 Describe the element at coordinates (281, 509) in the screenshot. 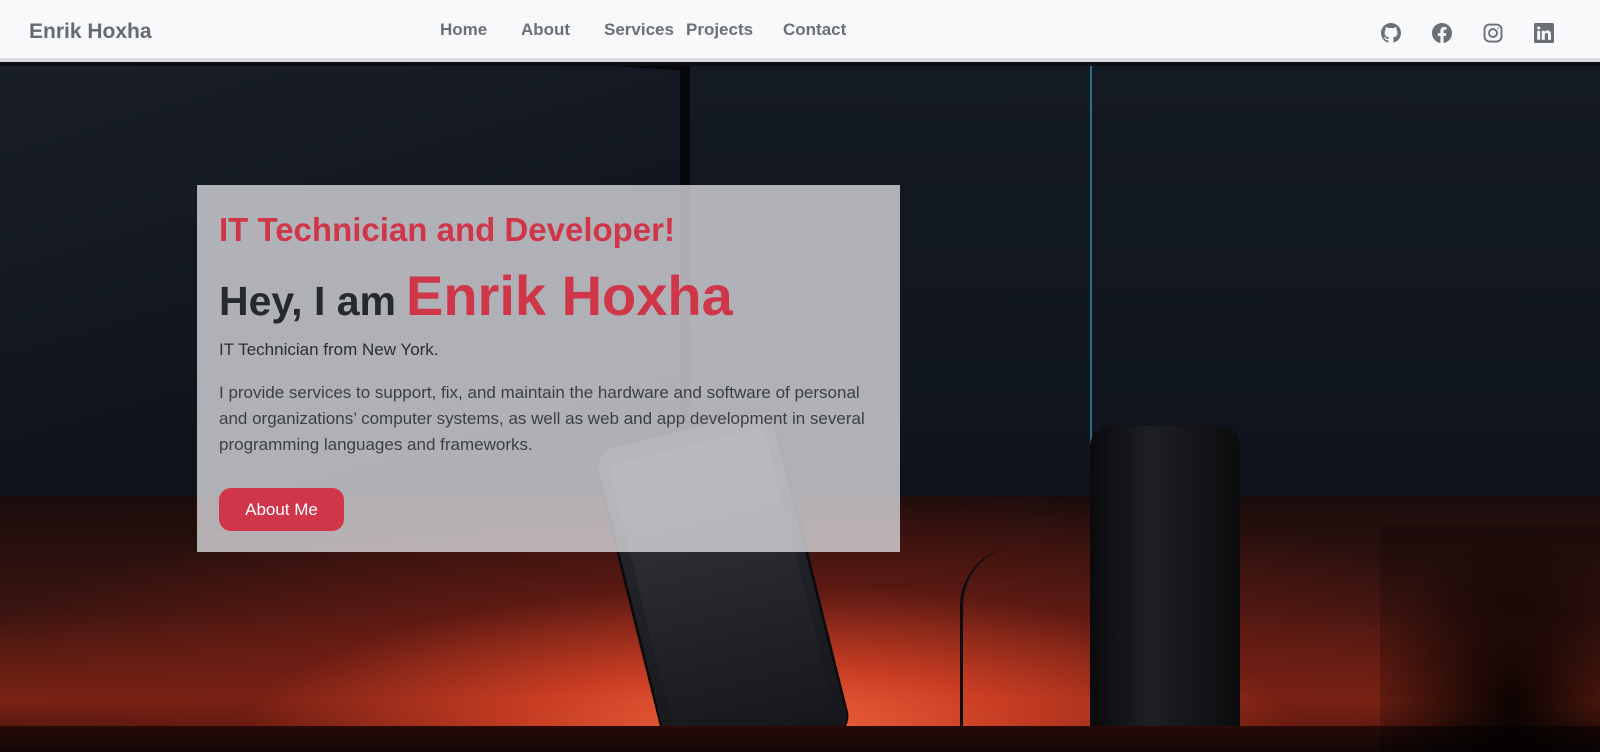

I see `about-me-button: About Me` at that location.